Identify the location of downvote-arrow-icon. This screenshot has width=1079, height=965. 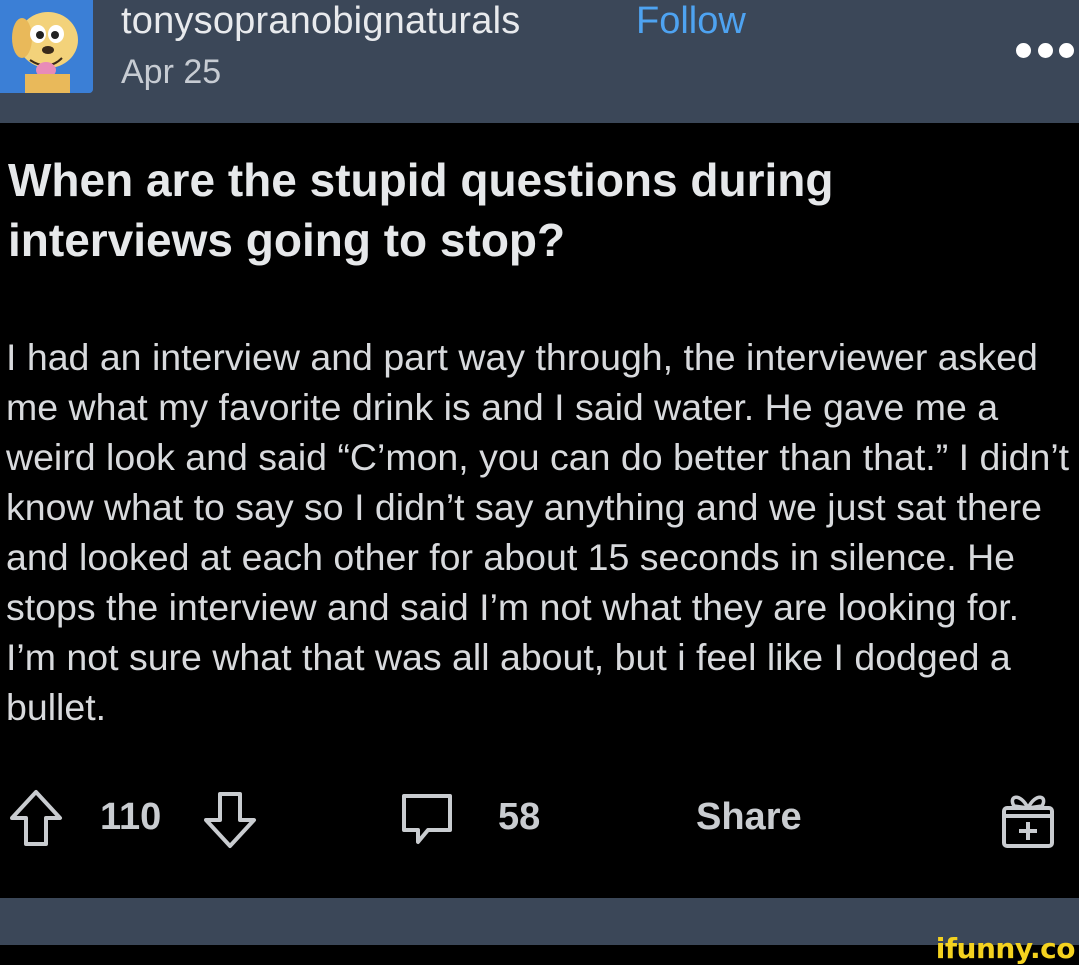
(230, 820).